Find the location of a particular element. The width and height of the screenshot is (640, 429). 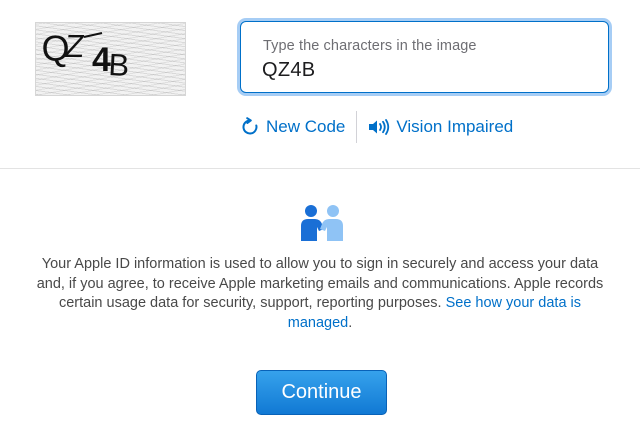

speaker-icon is located at coordinates (379, 127).